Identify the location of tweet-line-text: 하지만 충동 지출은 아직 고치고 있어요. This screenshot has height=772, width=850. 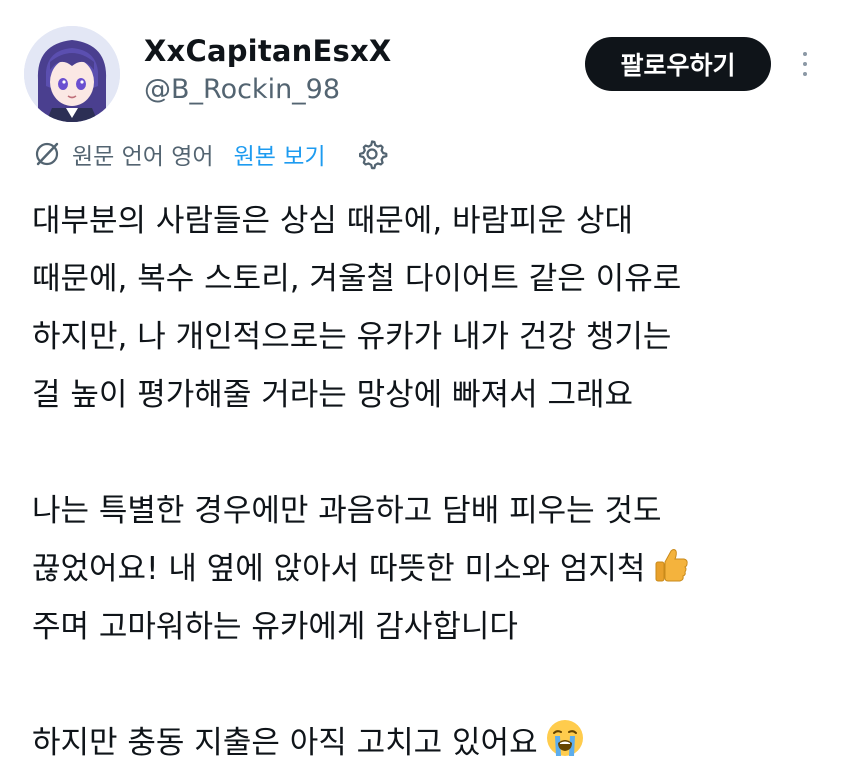
(285, 743).